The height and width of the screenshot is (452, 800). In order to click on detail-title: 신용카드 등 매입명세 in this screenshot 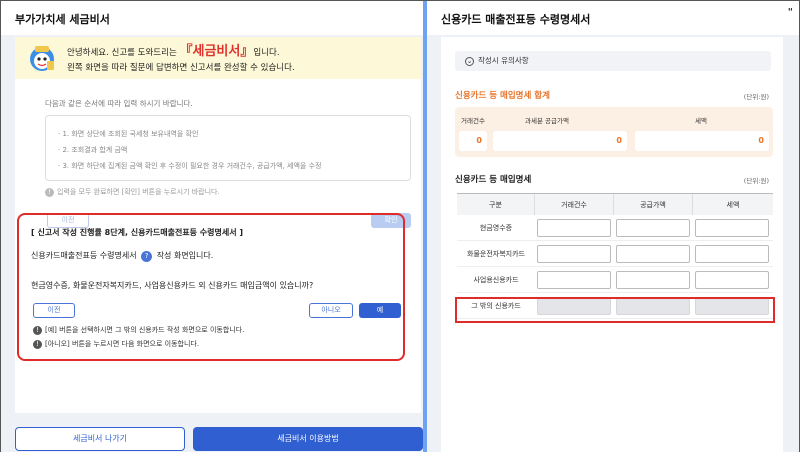, I will do `click(493, 180)`.